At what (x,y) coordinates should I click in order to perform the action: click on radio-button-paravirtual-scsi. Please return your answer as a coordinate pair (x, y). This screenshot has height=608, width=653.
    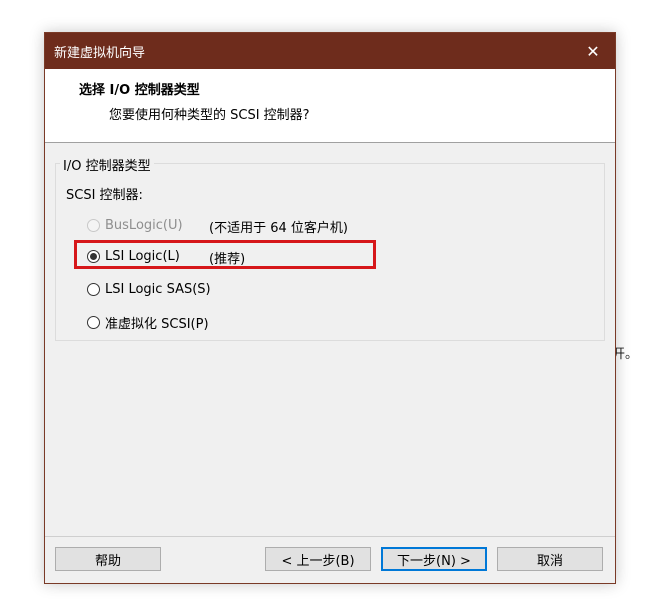
    Looking at the image, I should click on (93, 322).